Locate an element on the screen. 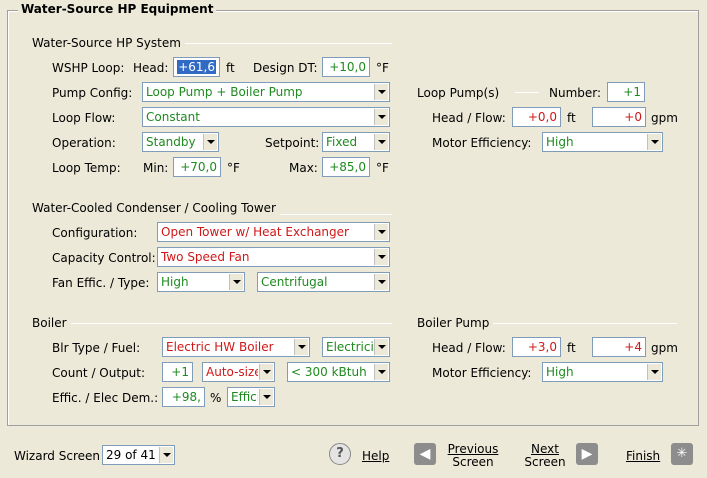 Image resolution: width=707 pixels, height=478 pixels. loop-motor-eff-select: High is located at coordinates (602, 142).